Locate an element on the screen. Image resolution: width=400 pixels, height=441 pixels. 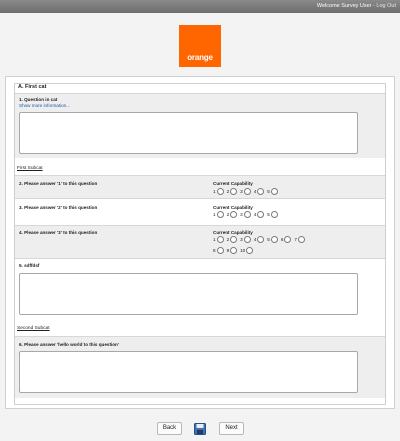
q2-option-5: 5 is located at coordinates (272, 191).